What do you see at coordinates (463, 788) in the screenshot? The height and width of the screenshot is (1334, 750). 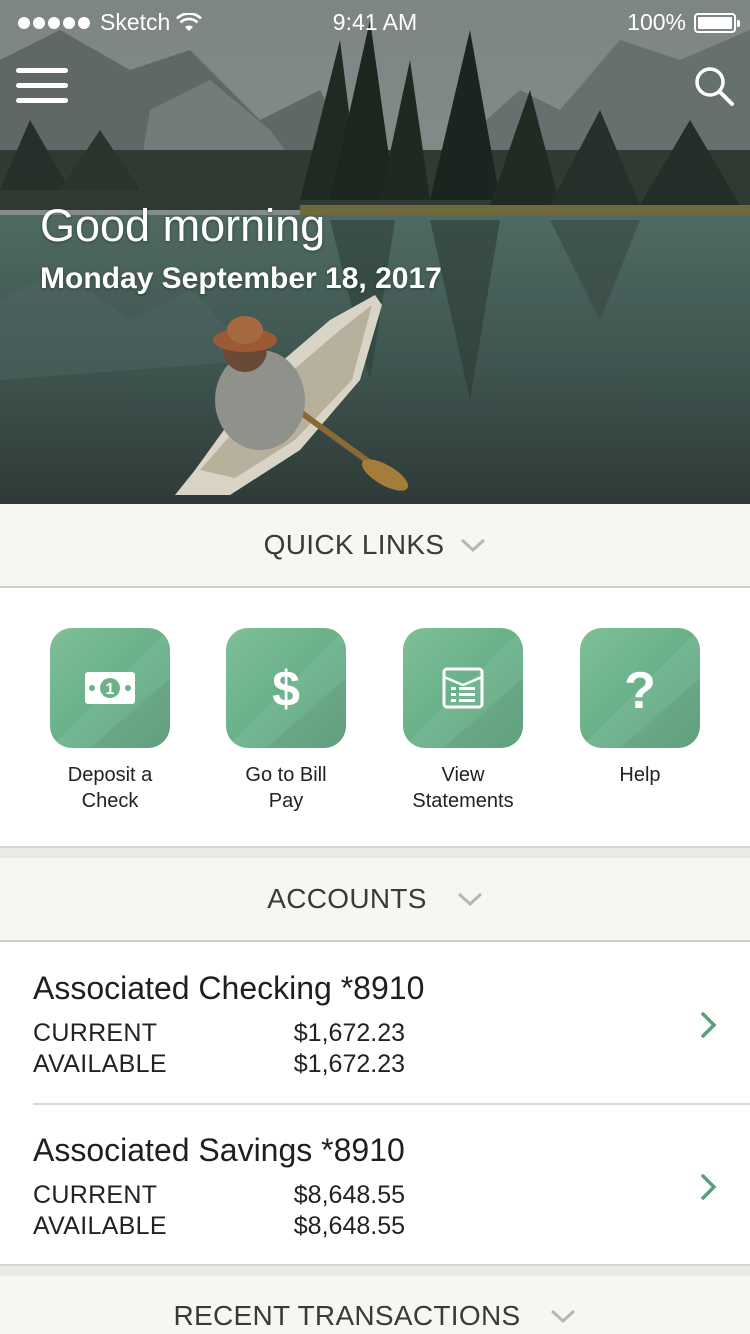 I see `view-statements-label: View Statements` at bounding box center [463, 788].